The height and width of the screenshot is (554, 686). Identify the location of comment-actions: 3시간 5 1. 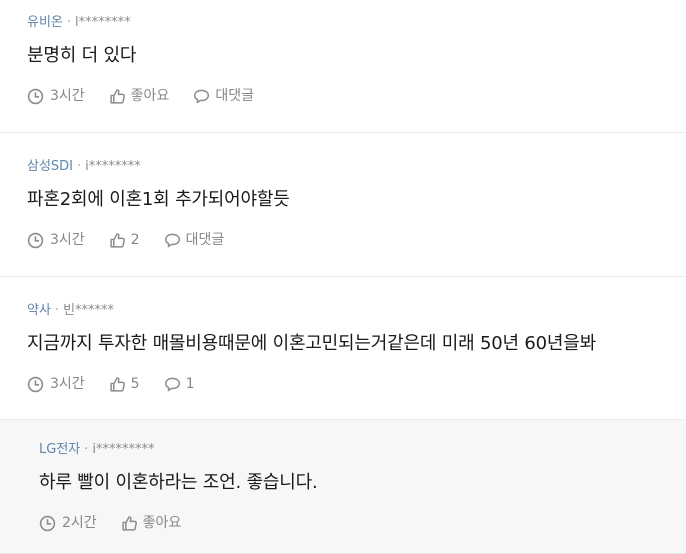
(123, 384).